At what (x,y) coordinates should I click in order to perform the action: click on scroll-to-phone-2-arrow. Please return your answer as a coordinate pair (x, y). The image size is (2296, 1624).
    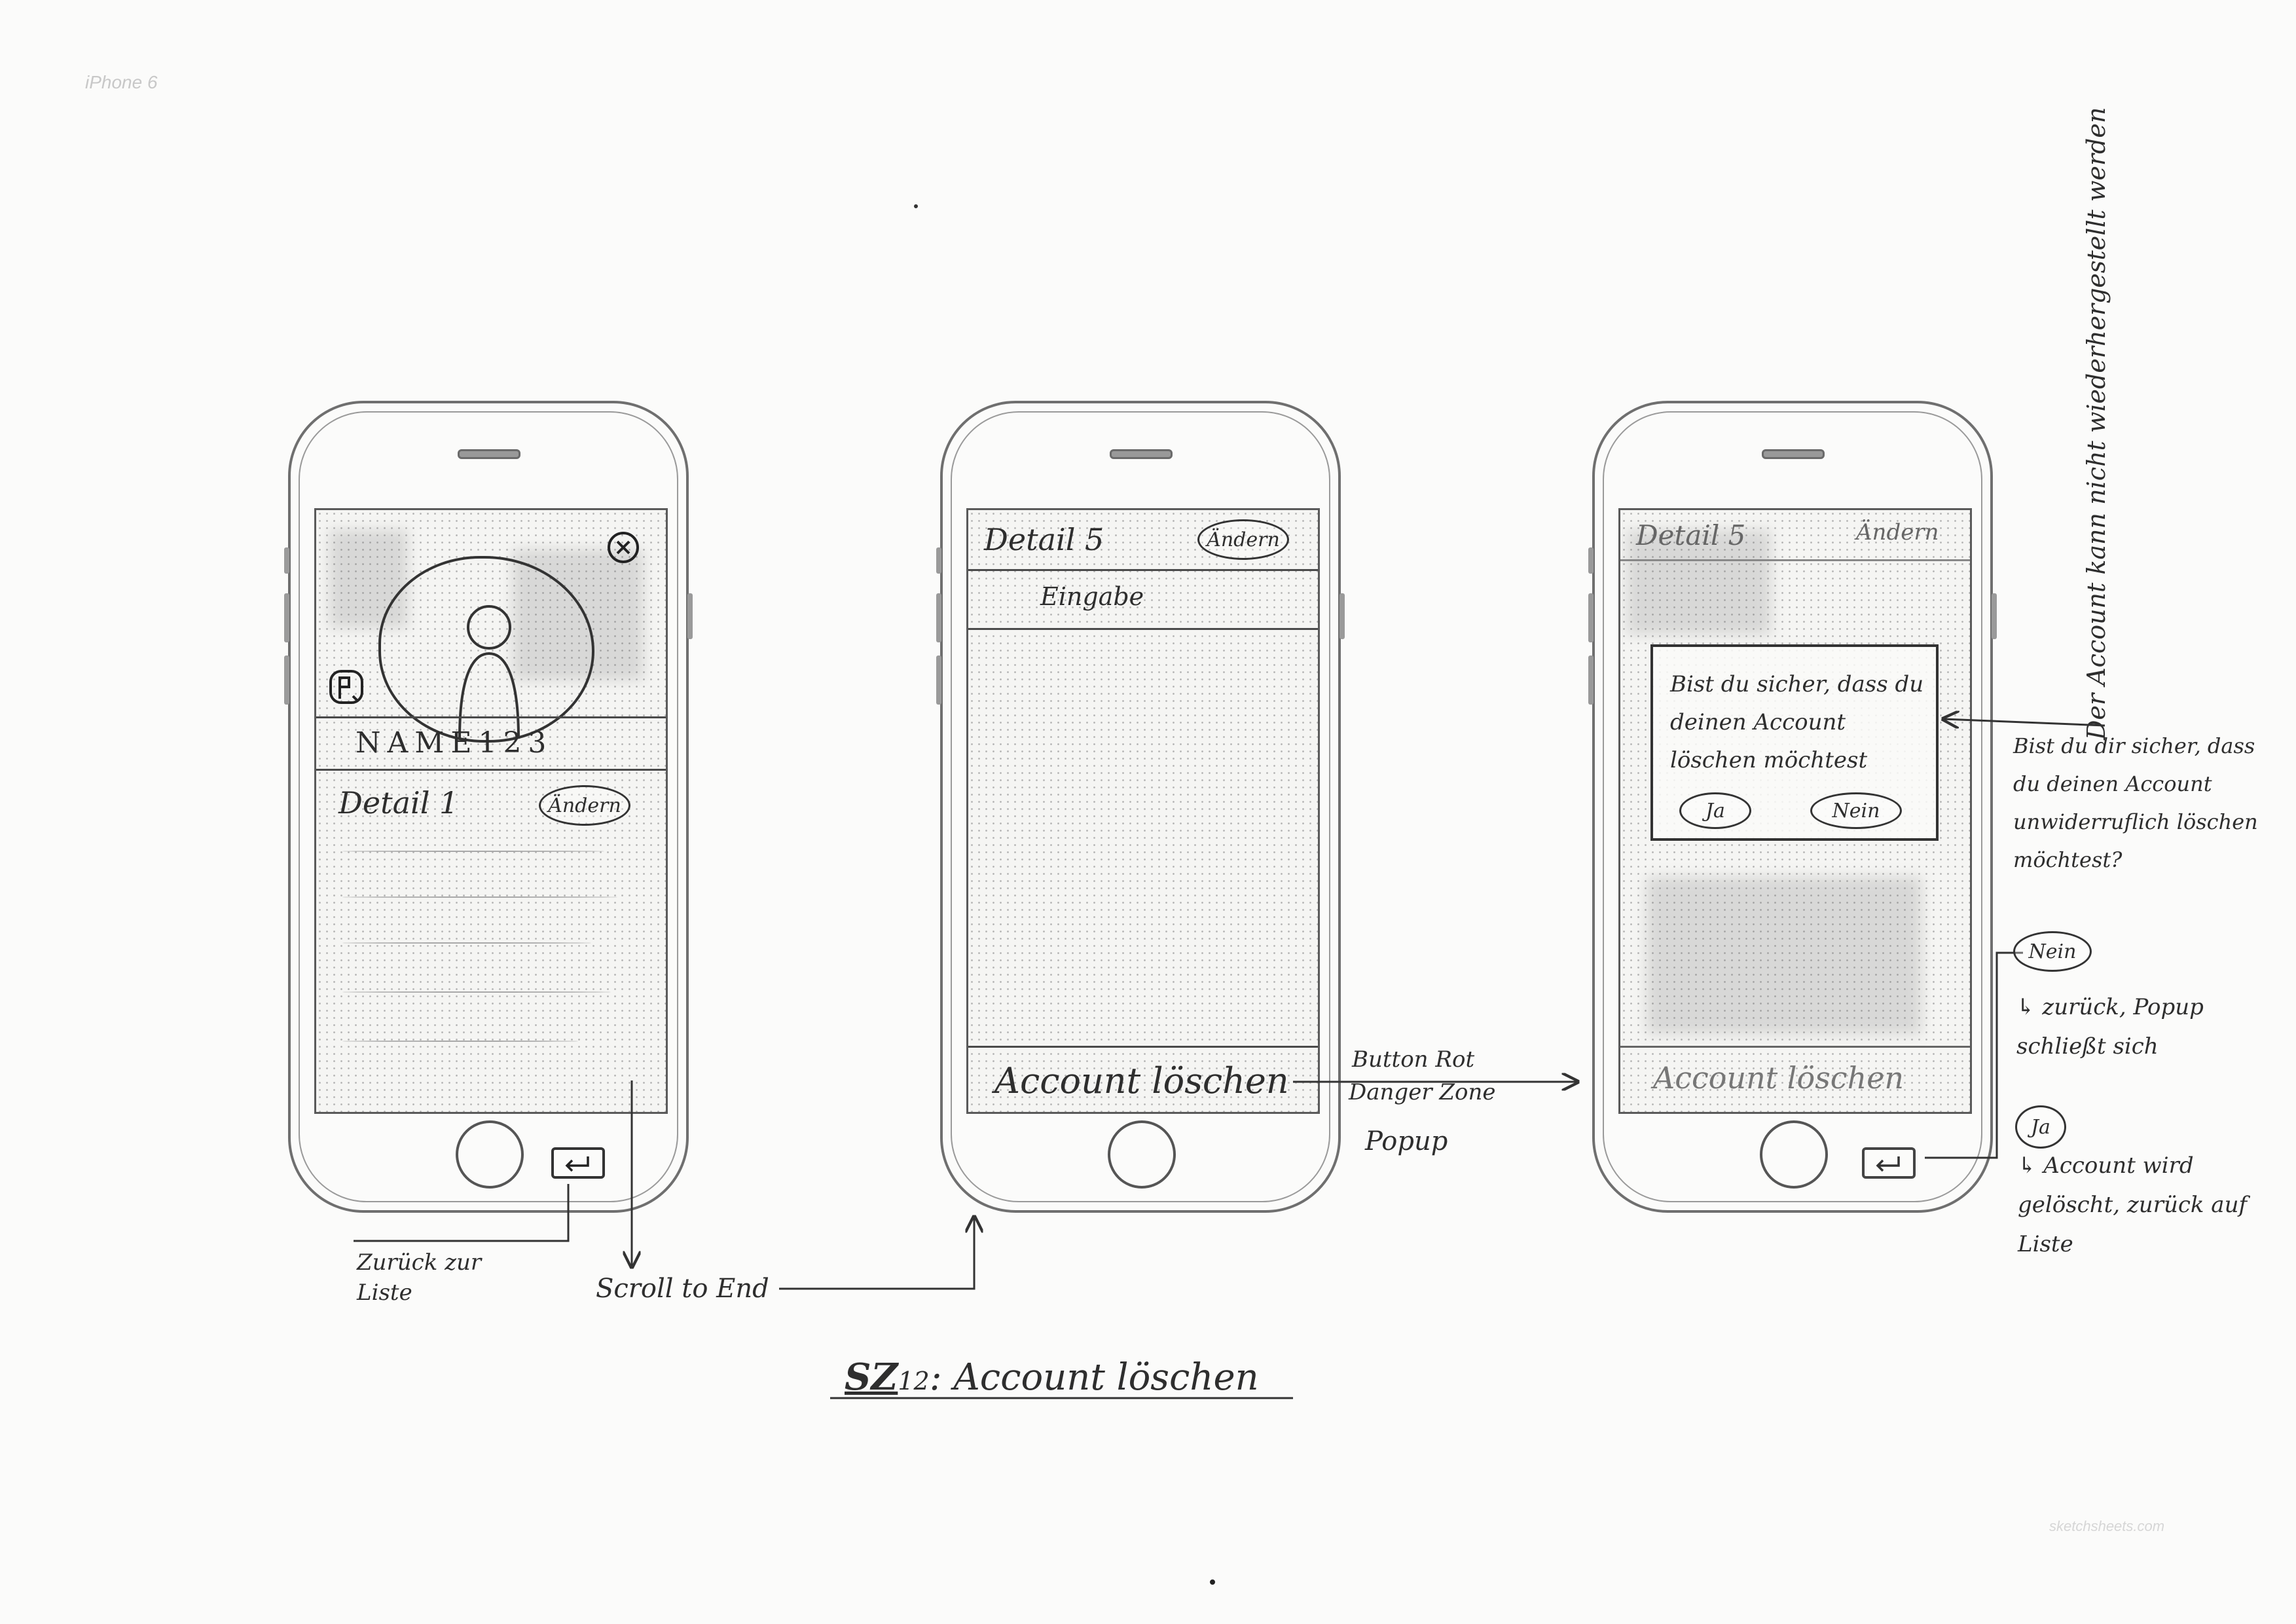
    Looking at the image, I should click on (876, 1253).